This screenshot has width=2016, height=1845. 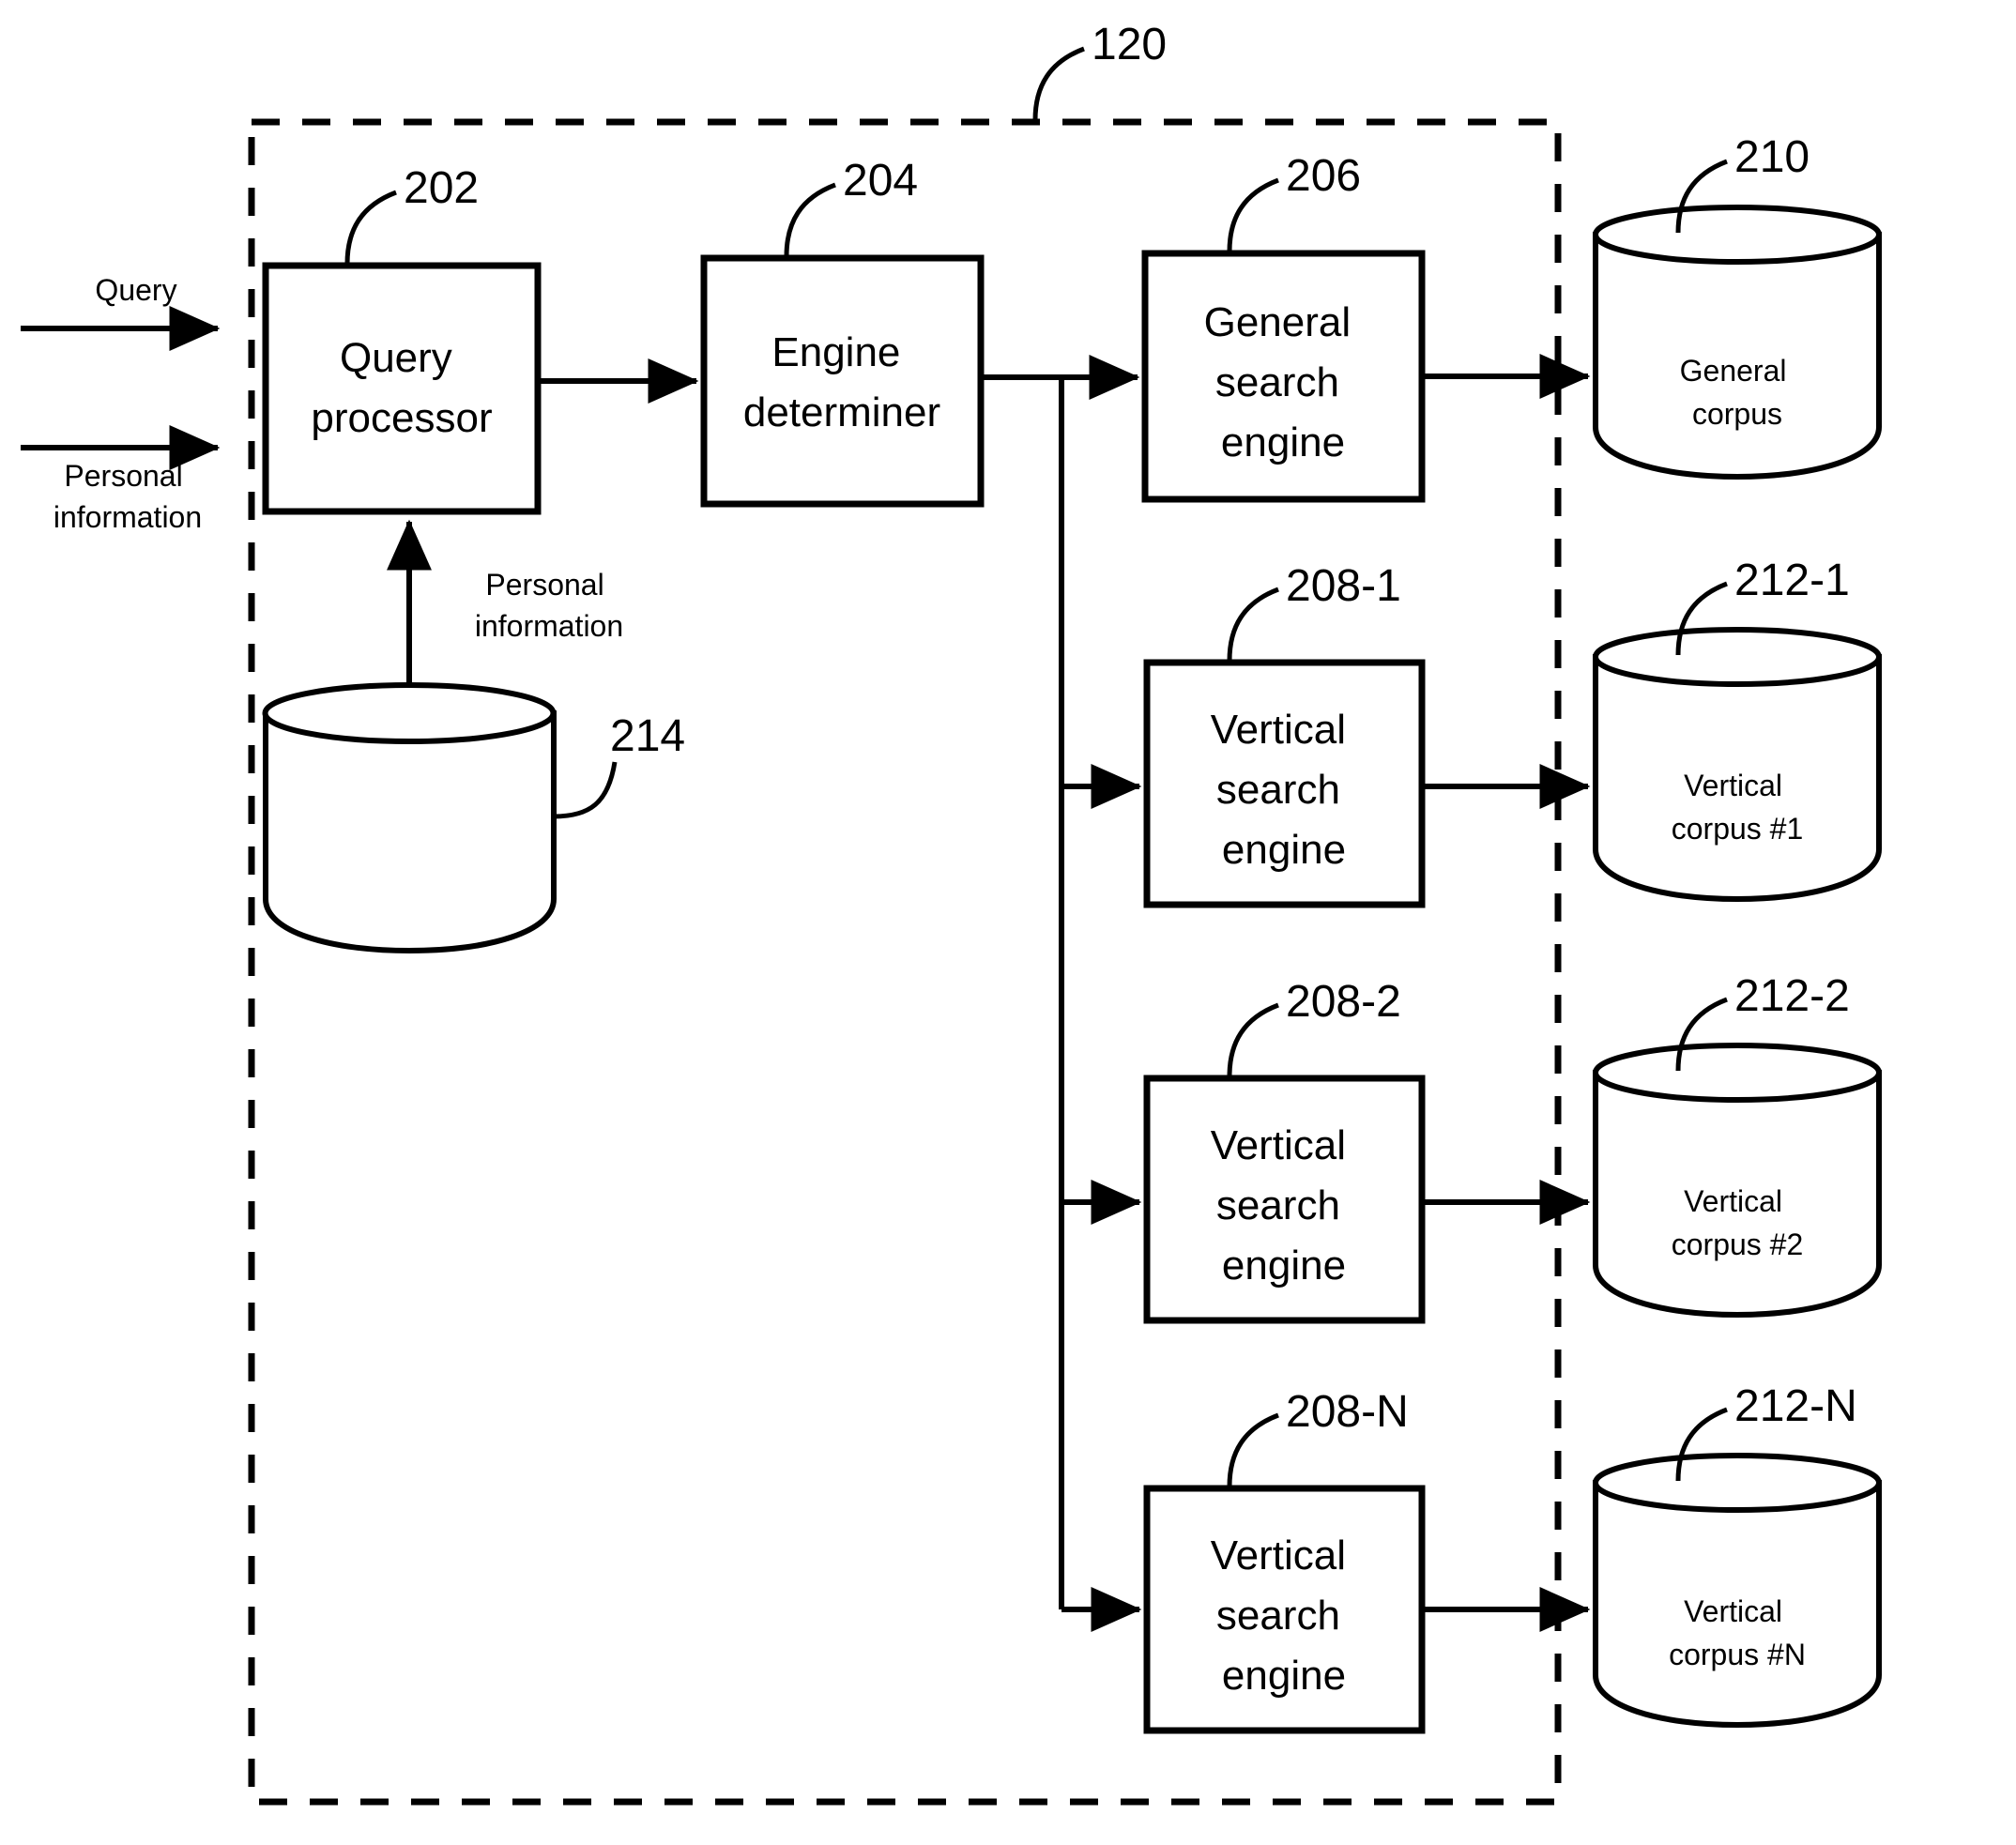 I want to click on box-general-search-engine-label: General search engine, so click(x=1283, y=382).